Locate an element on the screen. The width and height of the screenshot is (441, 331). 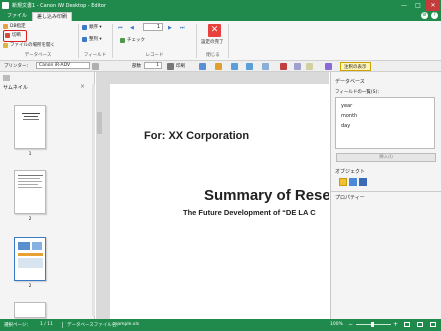
copy-icon is located at coordinates (297, 66).